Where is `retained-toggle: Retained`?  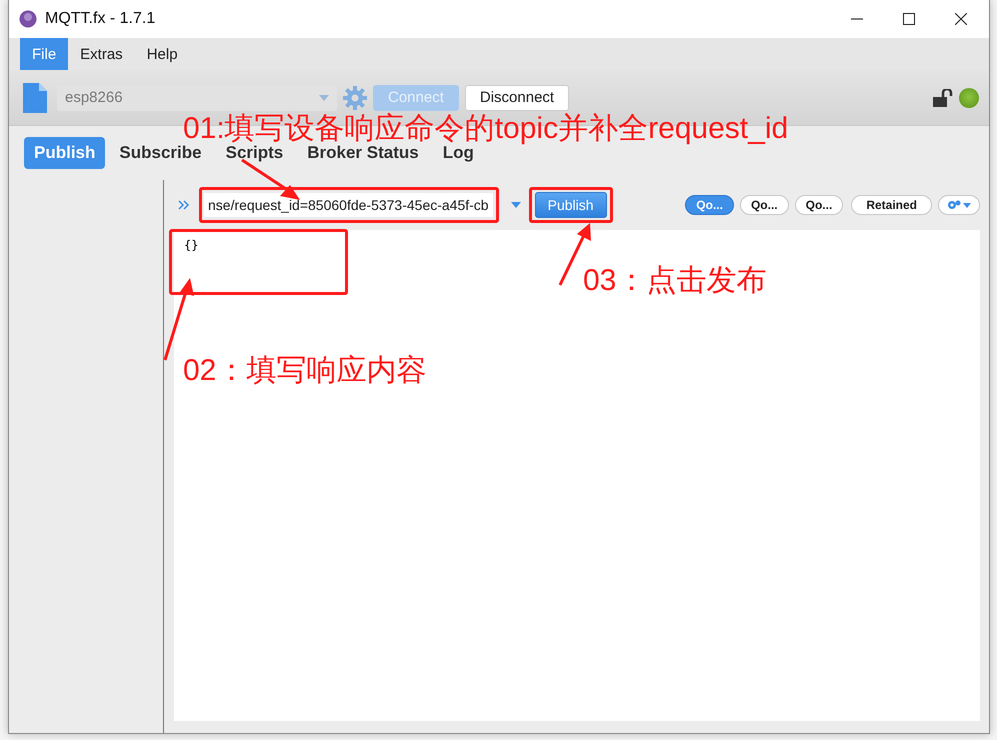 retained-toggle: Retained is located at coordinates (891, 205).